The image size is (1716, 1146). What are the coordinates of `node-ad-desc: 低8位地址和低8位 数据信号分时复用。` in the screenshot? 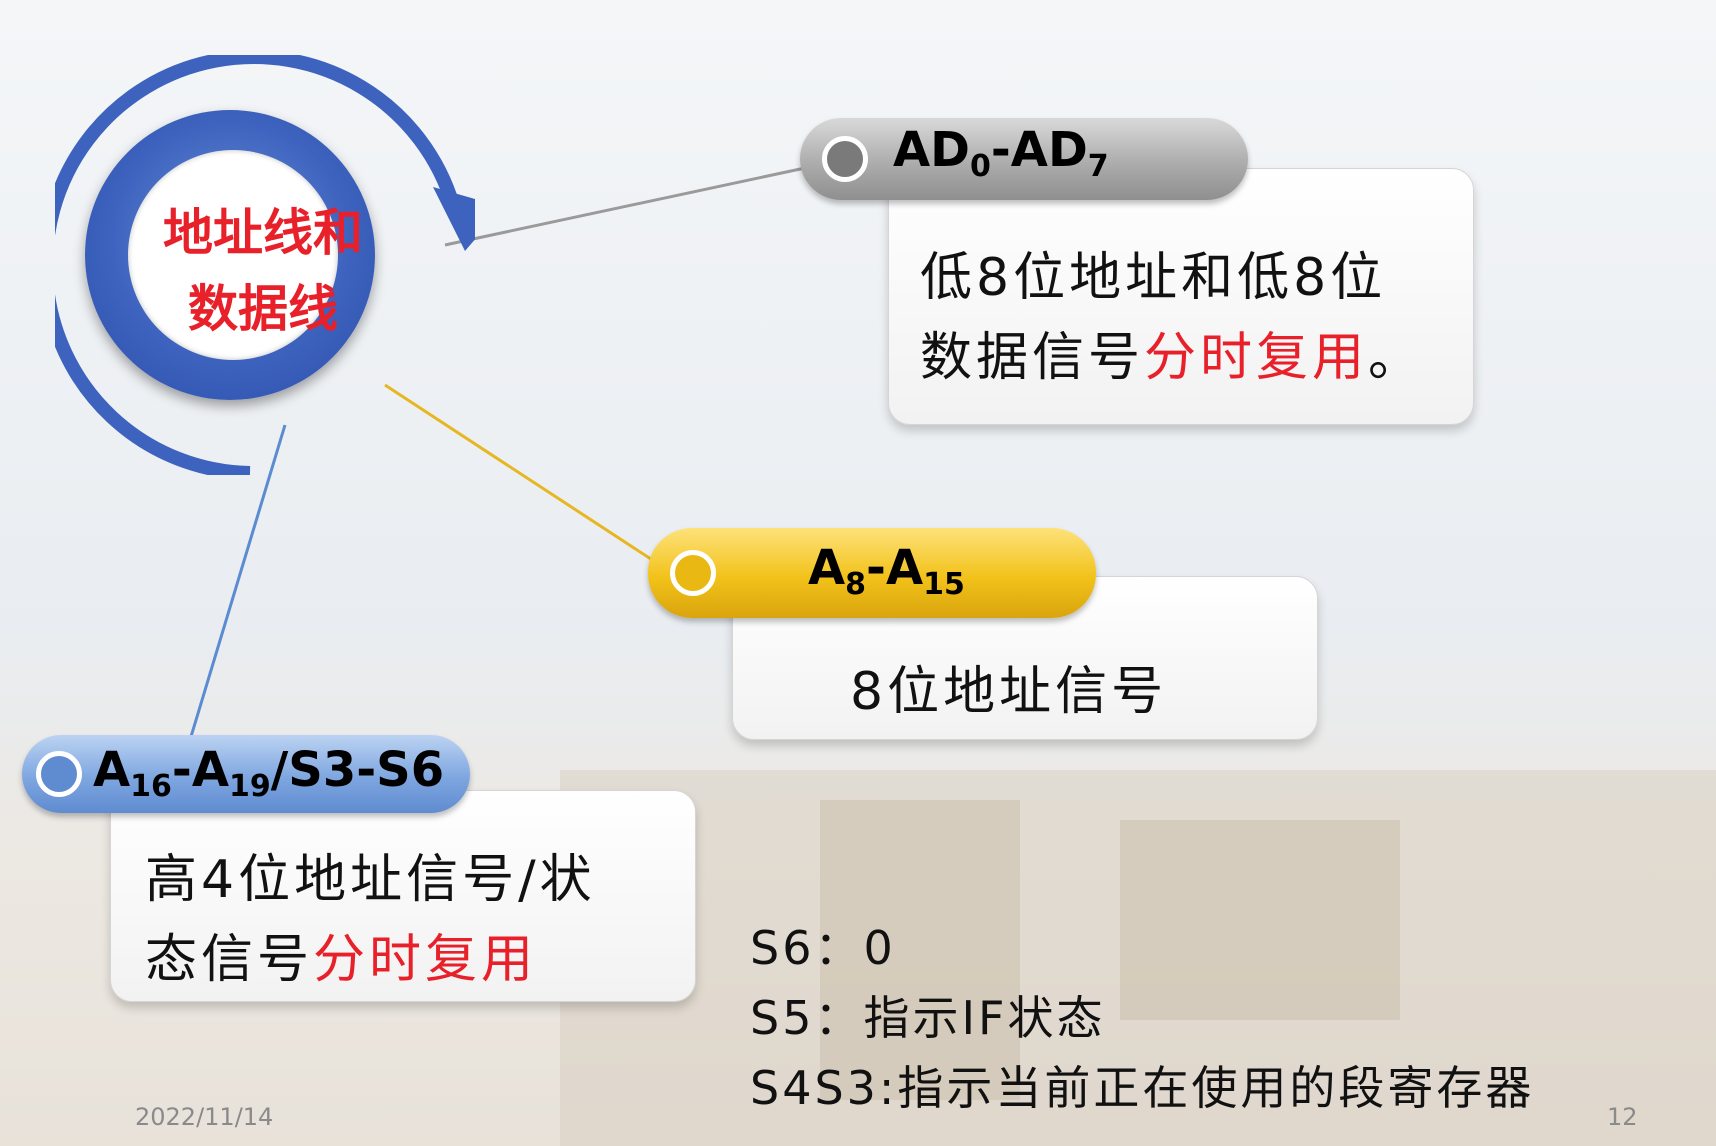 It's located at (1172, 318).